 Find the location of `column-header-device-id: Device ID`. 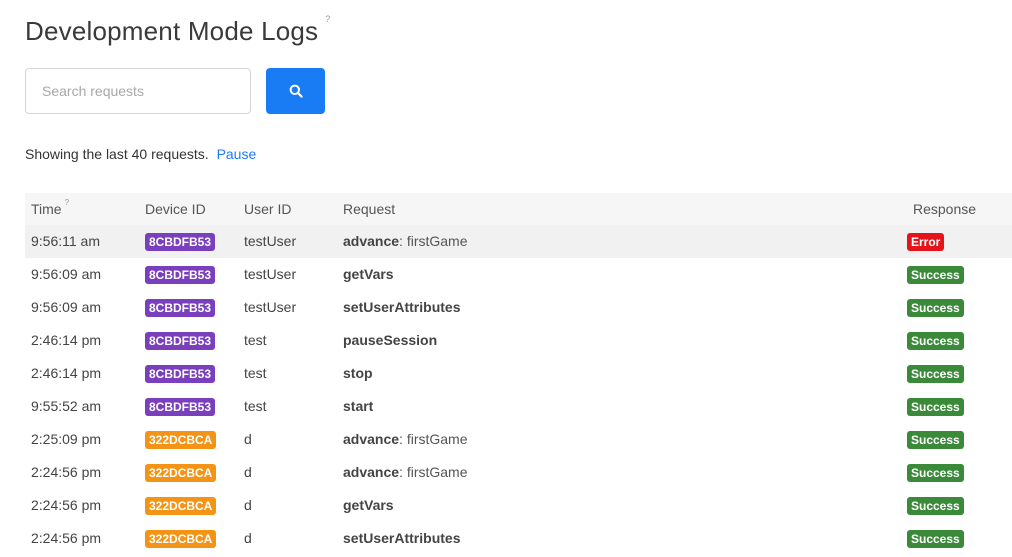

column-header-device-id: Device ID is located at coordinates (175, 209).